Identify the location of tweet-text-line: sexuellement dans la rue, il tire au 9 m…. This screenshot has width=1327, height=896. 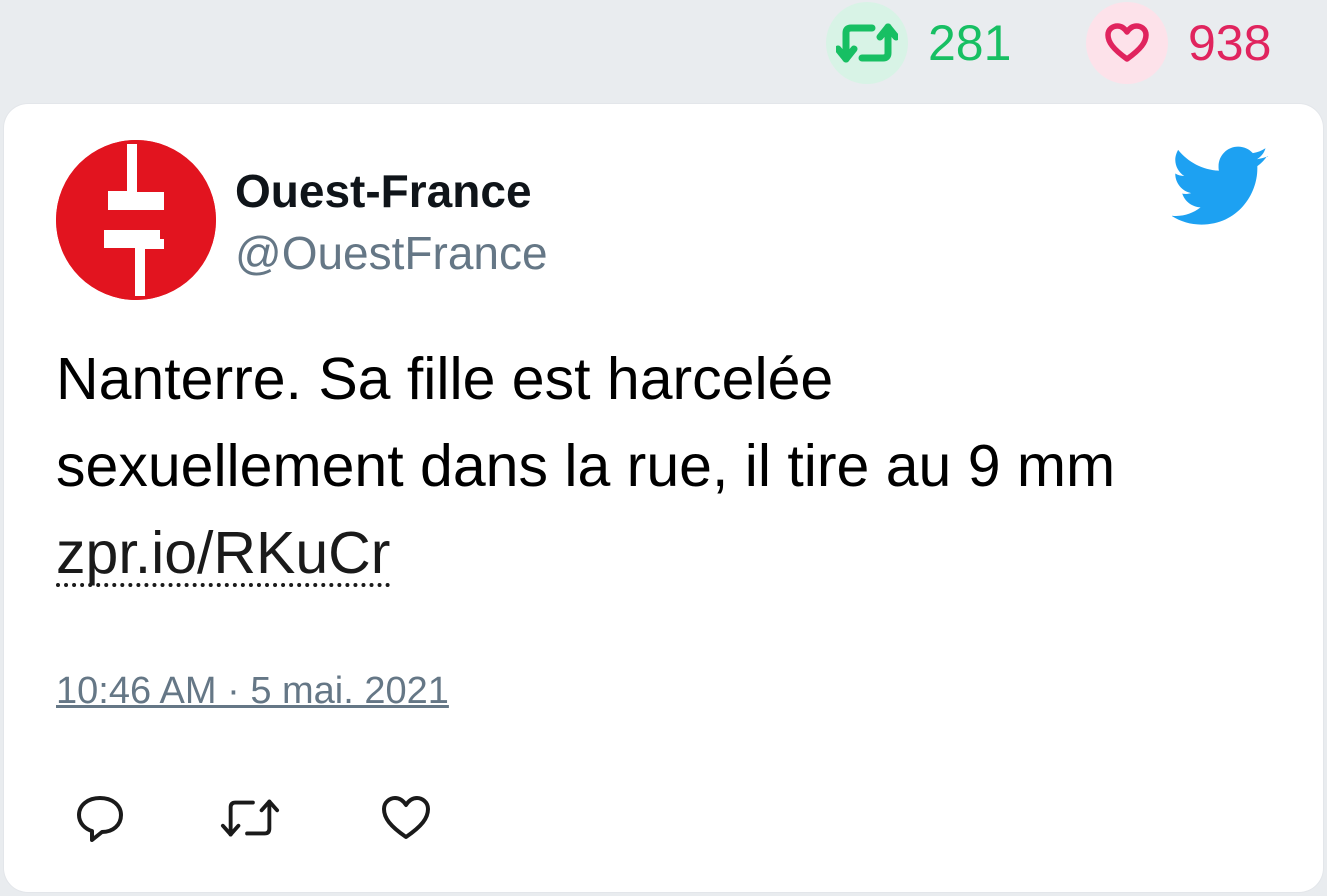
(586, 466).